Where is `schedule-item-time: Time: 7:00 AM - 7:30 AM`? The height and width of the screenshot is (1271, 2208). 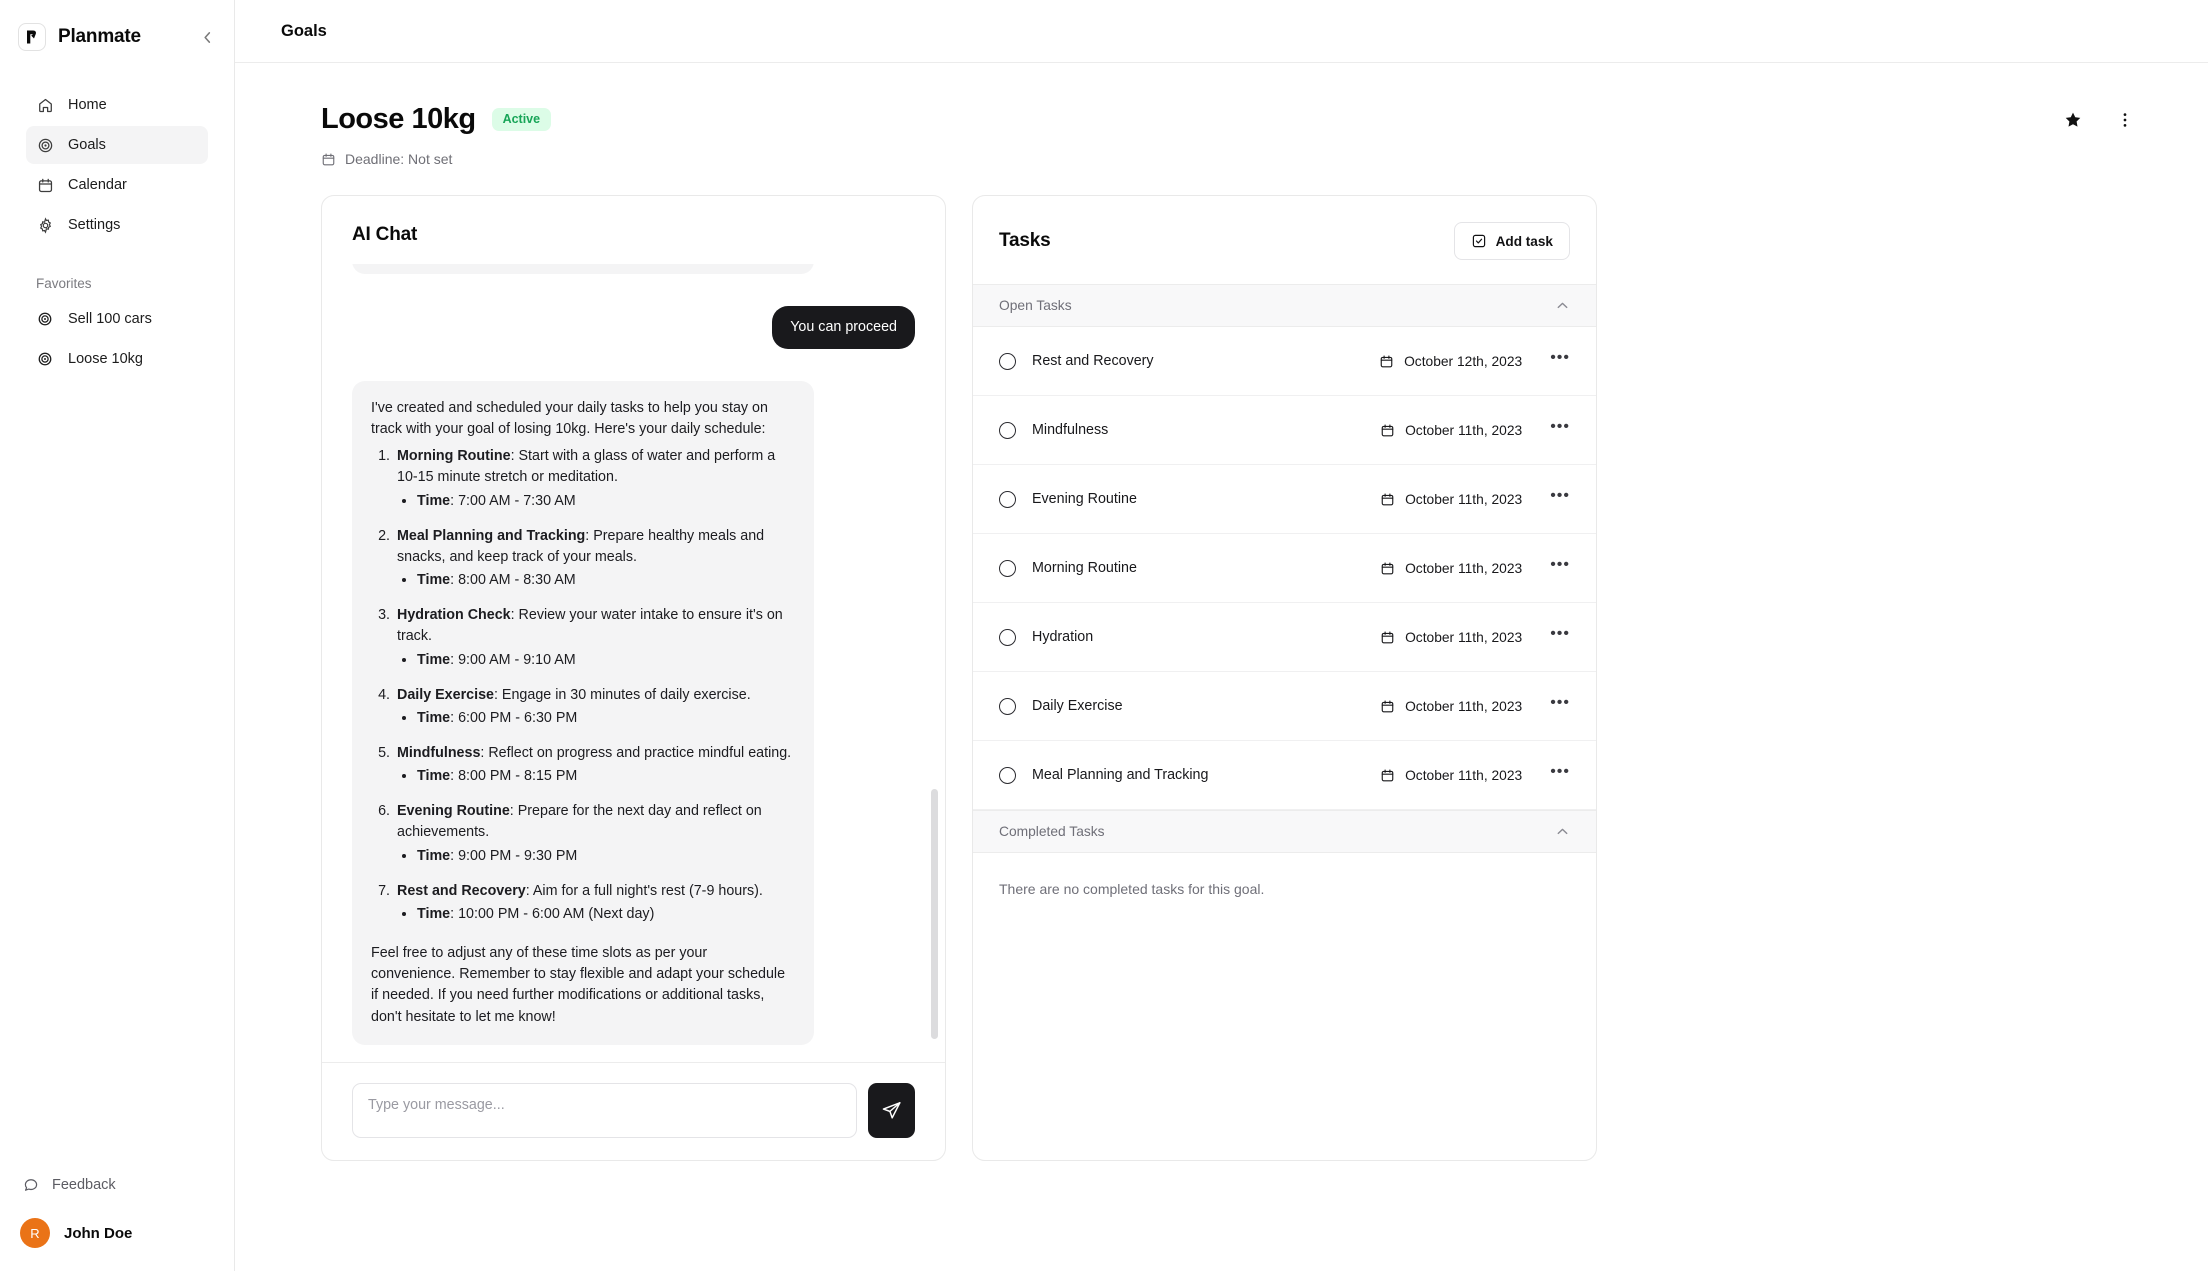 schedule-item-time: Time: 7:00 AM - 7:30 AM is located at coordinates (606, 501).